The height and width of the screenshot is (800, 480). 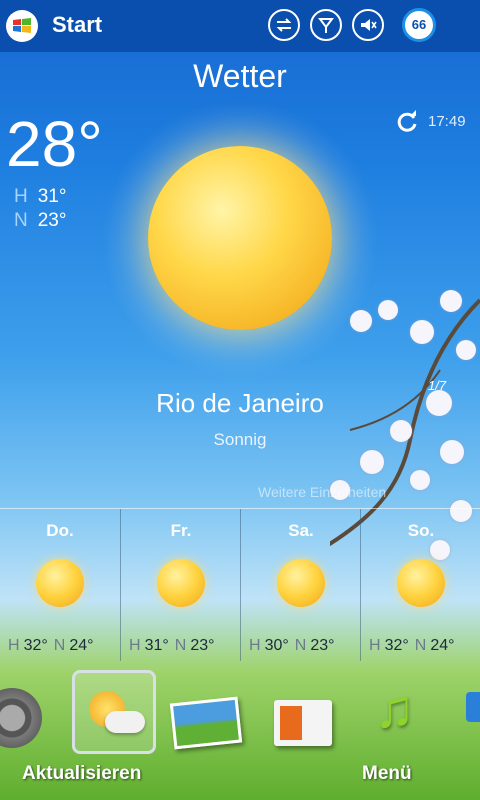 What do you see at coordinates (21, 718) in the screenshot?
I see `settings-gear-icon` at bounding box center [21, 718].